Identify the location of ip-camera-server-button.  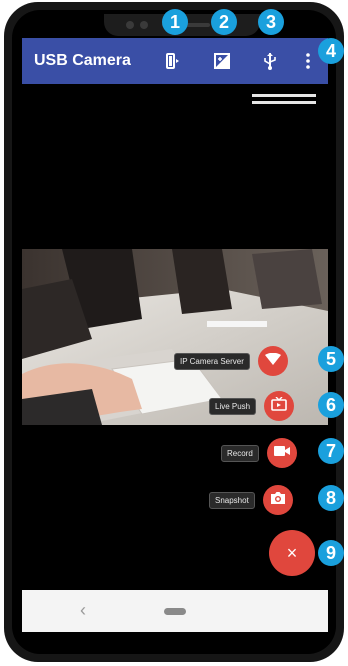
(272, 361).